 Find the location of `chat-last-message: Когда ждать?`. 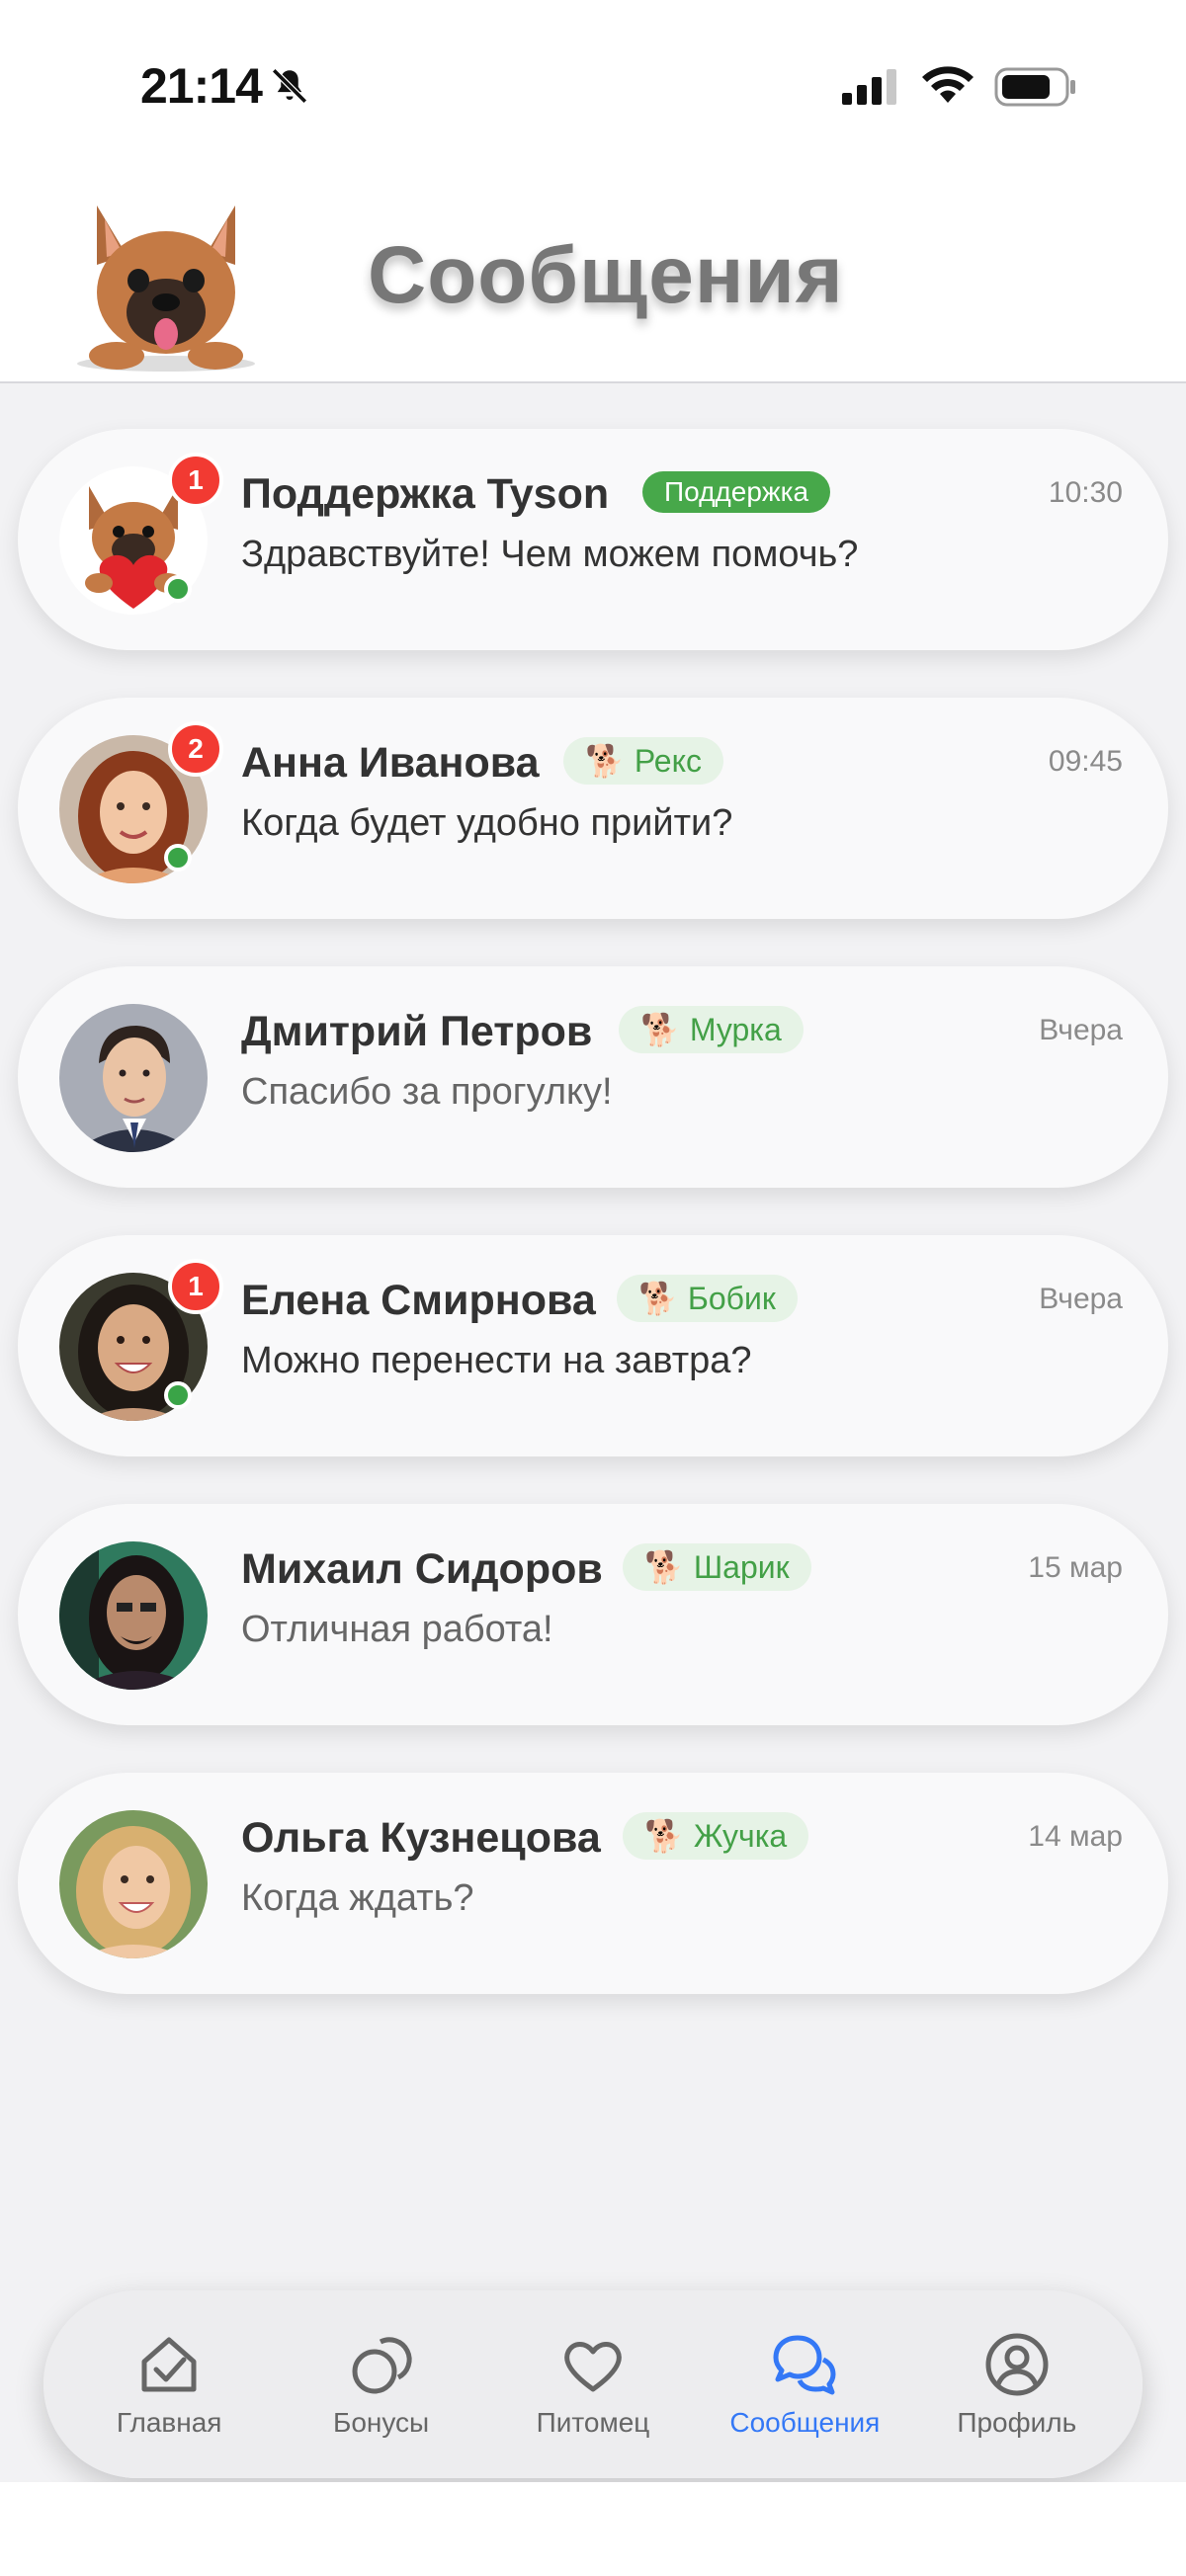

chat-last-message: Когда ждать? is located at coordinates (357, 1898).